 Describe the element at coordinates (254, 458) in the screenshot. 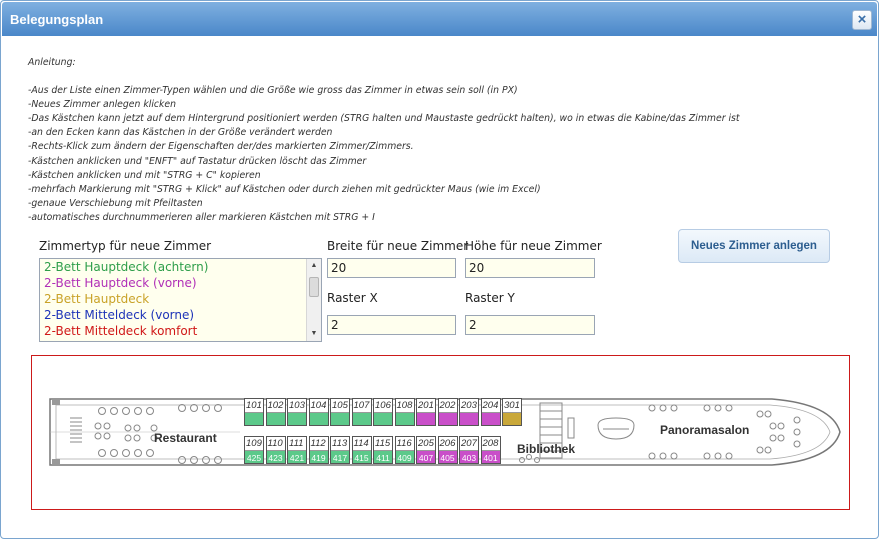

I see `cabin-subnumber: 425` at that location.